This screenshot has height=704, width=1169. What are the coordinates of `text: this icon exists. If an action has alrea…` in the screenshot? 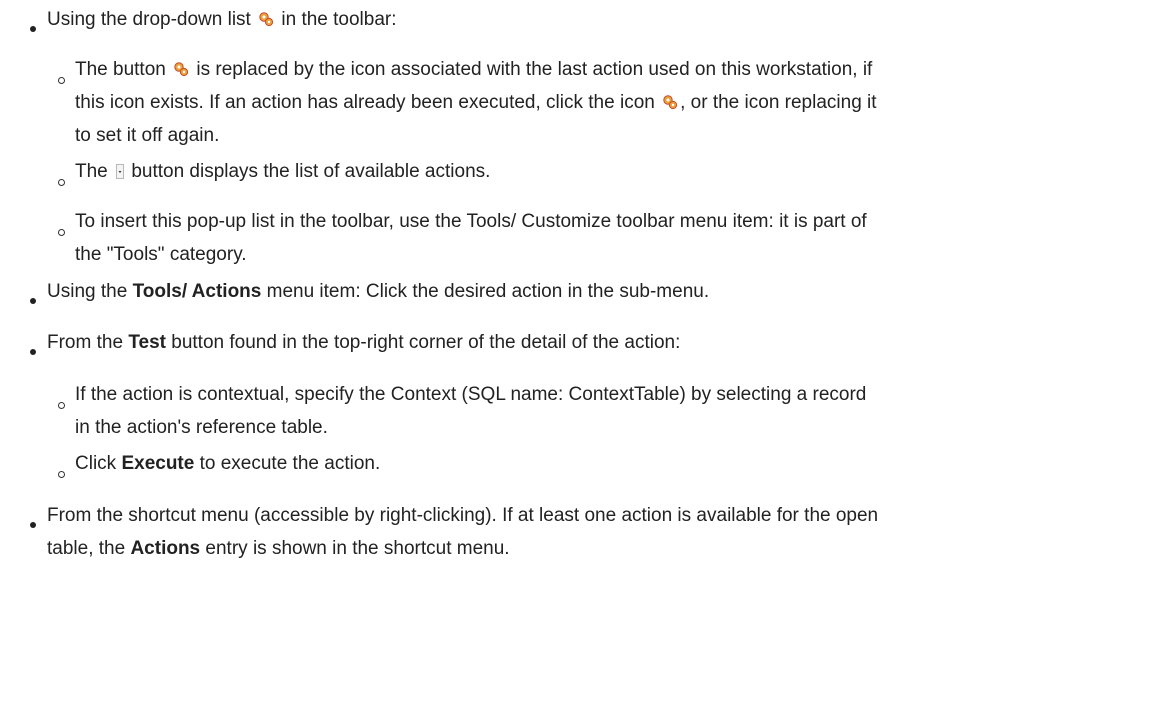 It's located at (365, 102).